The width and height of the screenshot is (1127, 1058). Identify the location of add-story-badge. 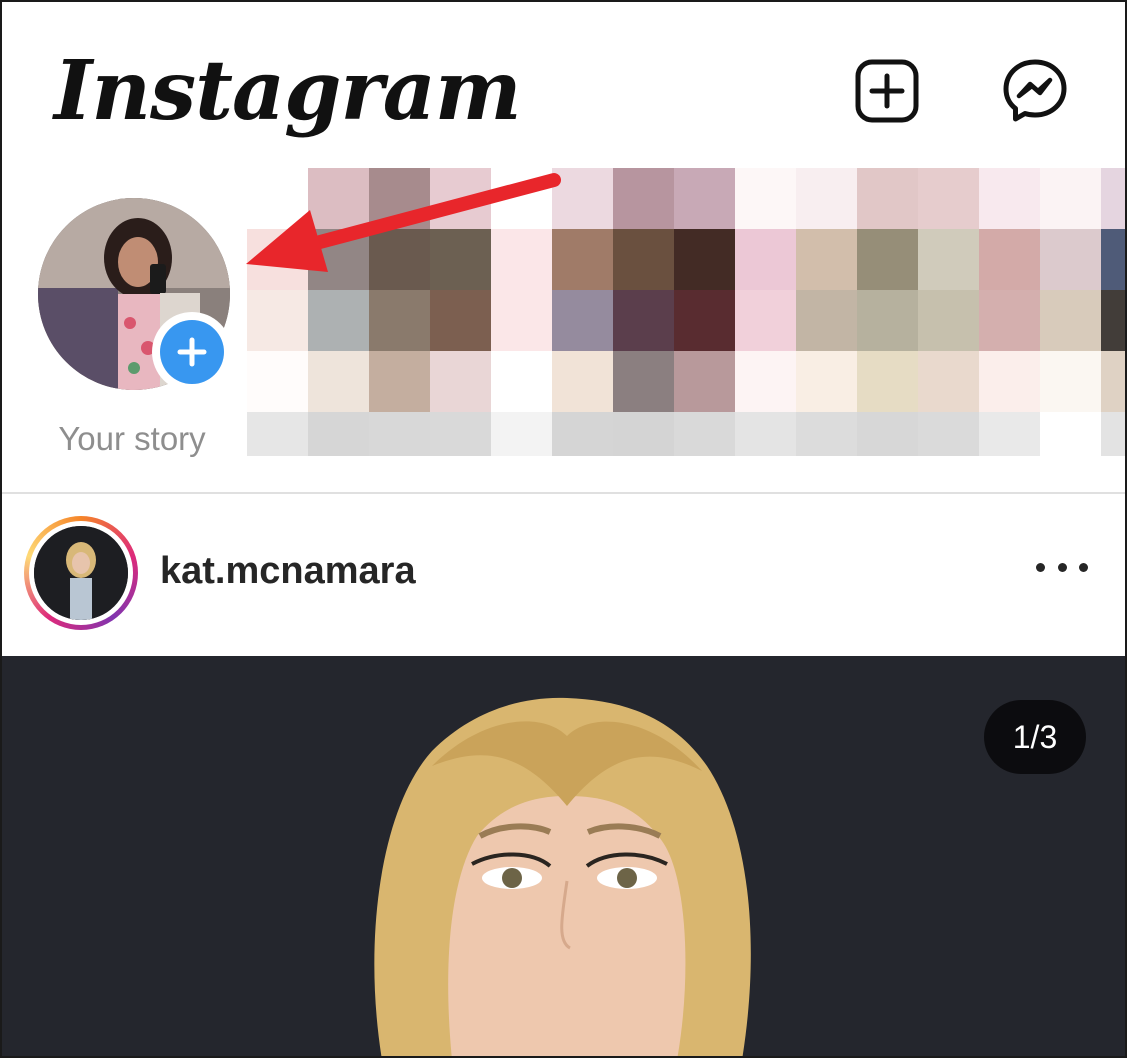
(192, 352).